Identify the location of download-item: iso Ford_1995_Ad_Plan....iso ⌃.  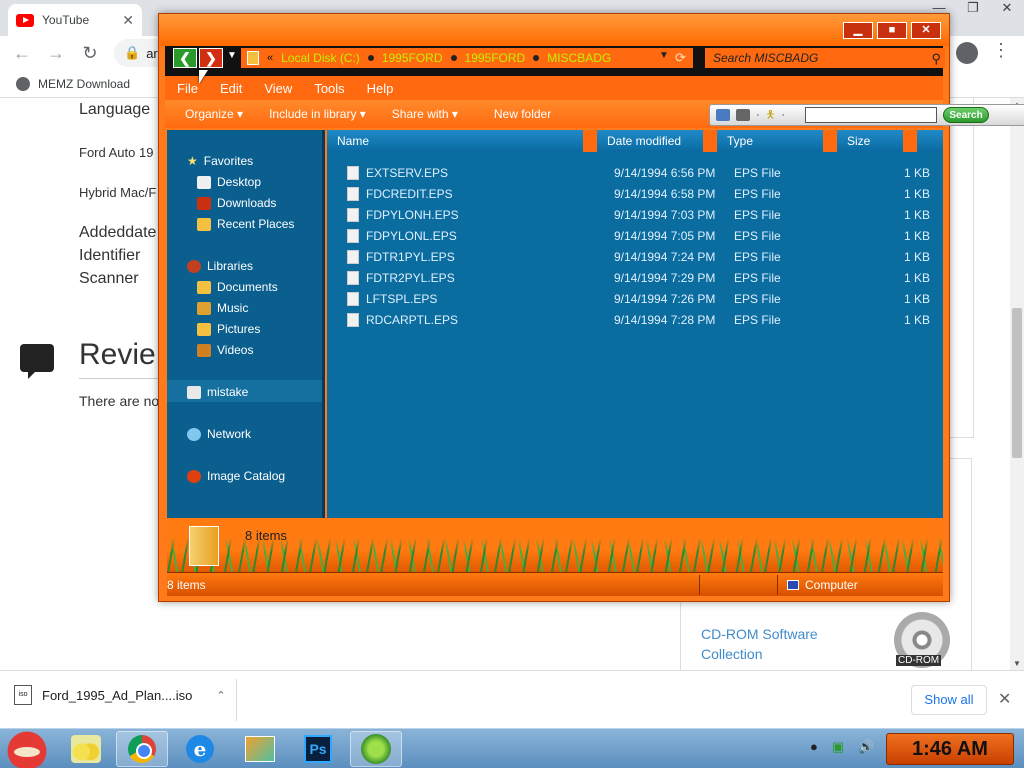
(120, 695).